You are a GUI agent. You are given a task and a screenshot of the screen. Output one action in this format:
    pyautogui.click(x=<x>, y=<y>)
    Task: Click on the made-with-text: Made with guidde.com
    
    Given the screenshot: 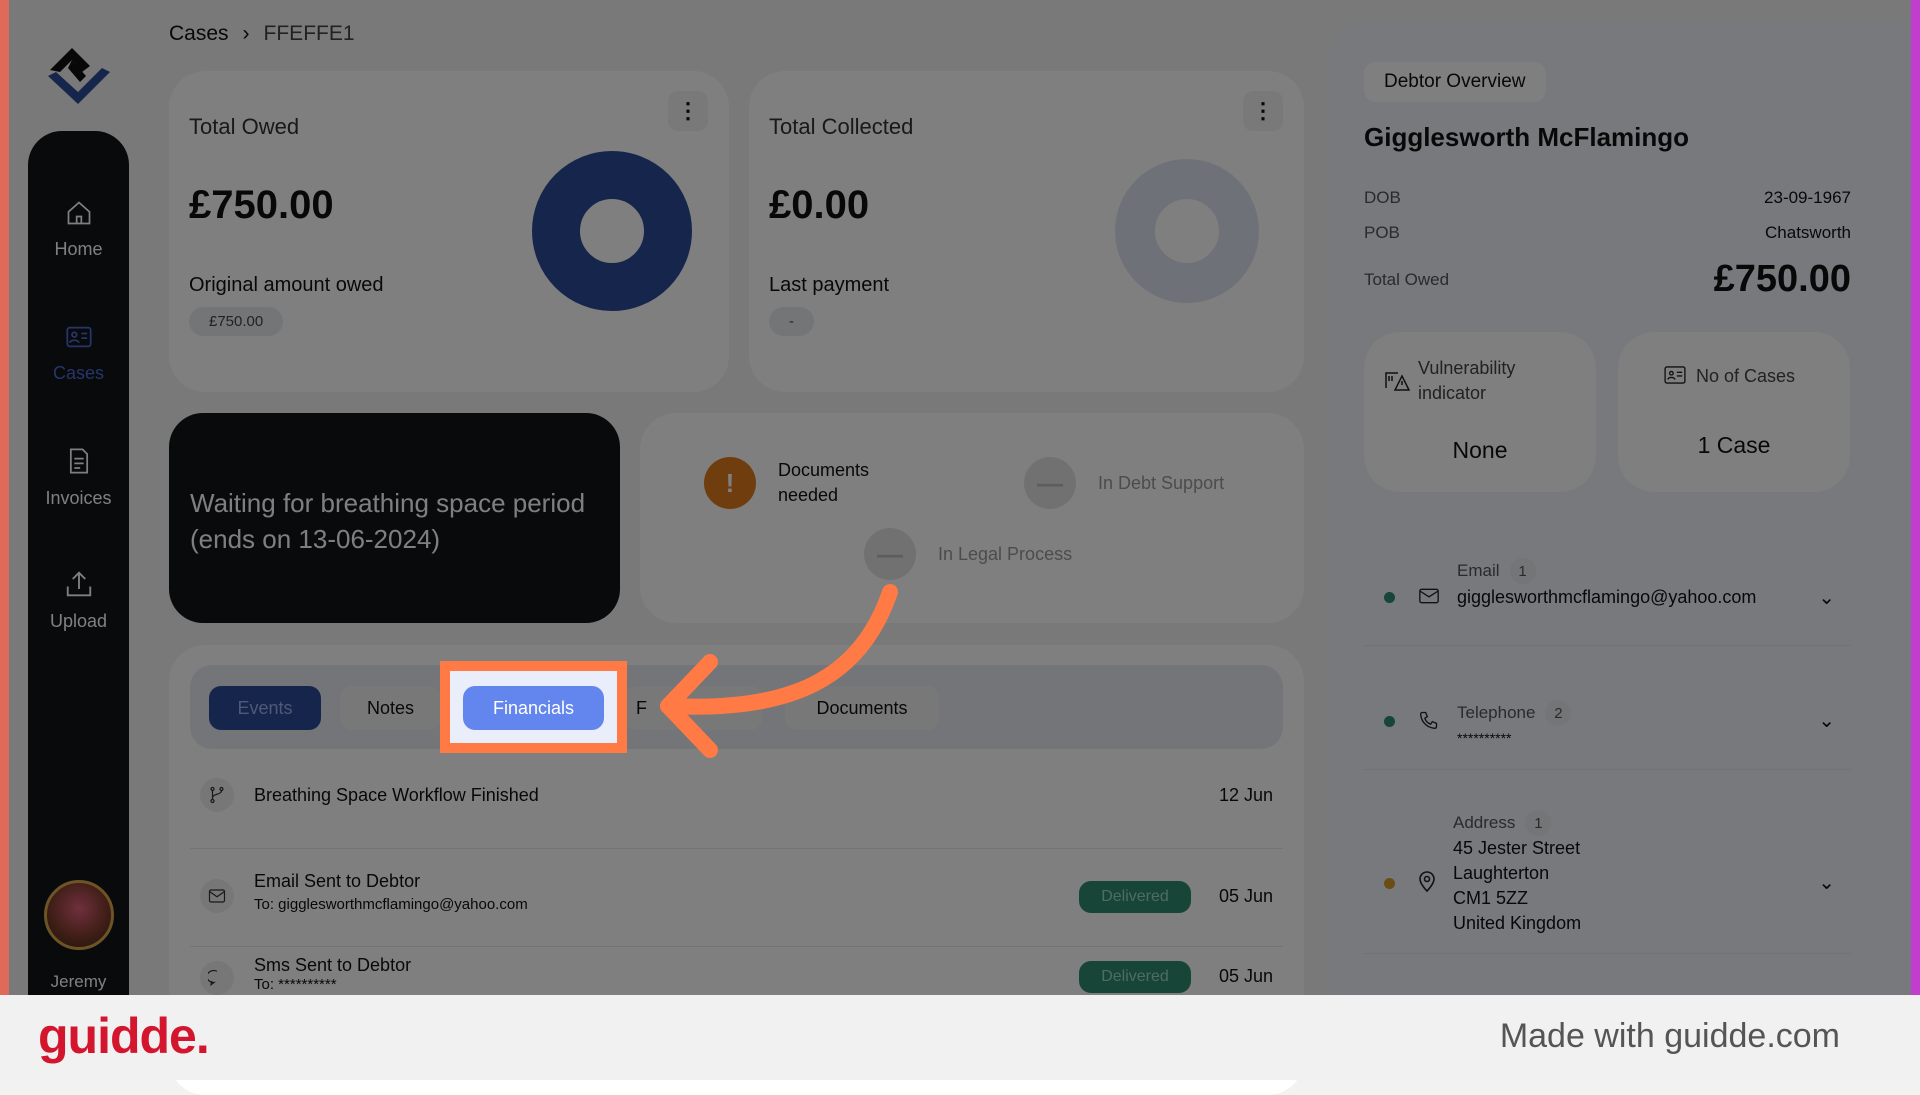 What is the action you would take?
    pyautogui.click(x=1670, y=1036)
    